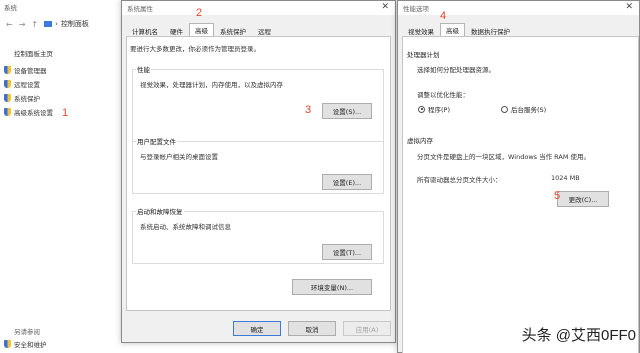  Describe the element at coordinates (28, 70) in the screenshot. I see `sidebar-item-device-manager: 设备管理器` at that location.